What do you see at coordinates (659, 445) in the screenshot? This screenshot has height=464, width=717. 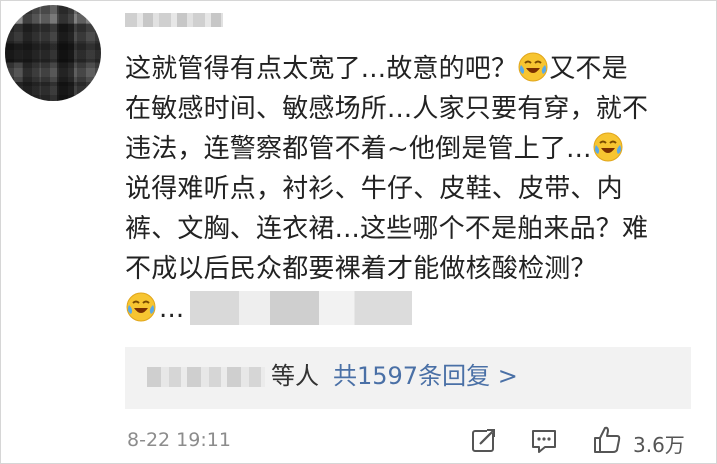 I see `like-count: 3.6万` at bounding box center [659, 445].